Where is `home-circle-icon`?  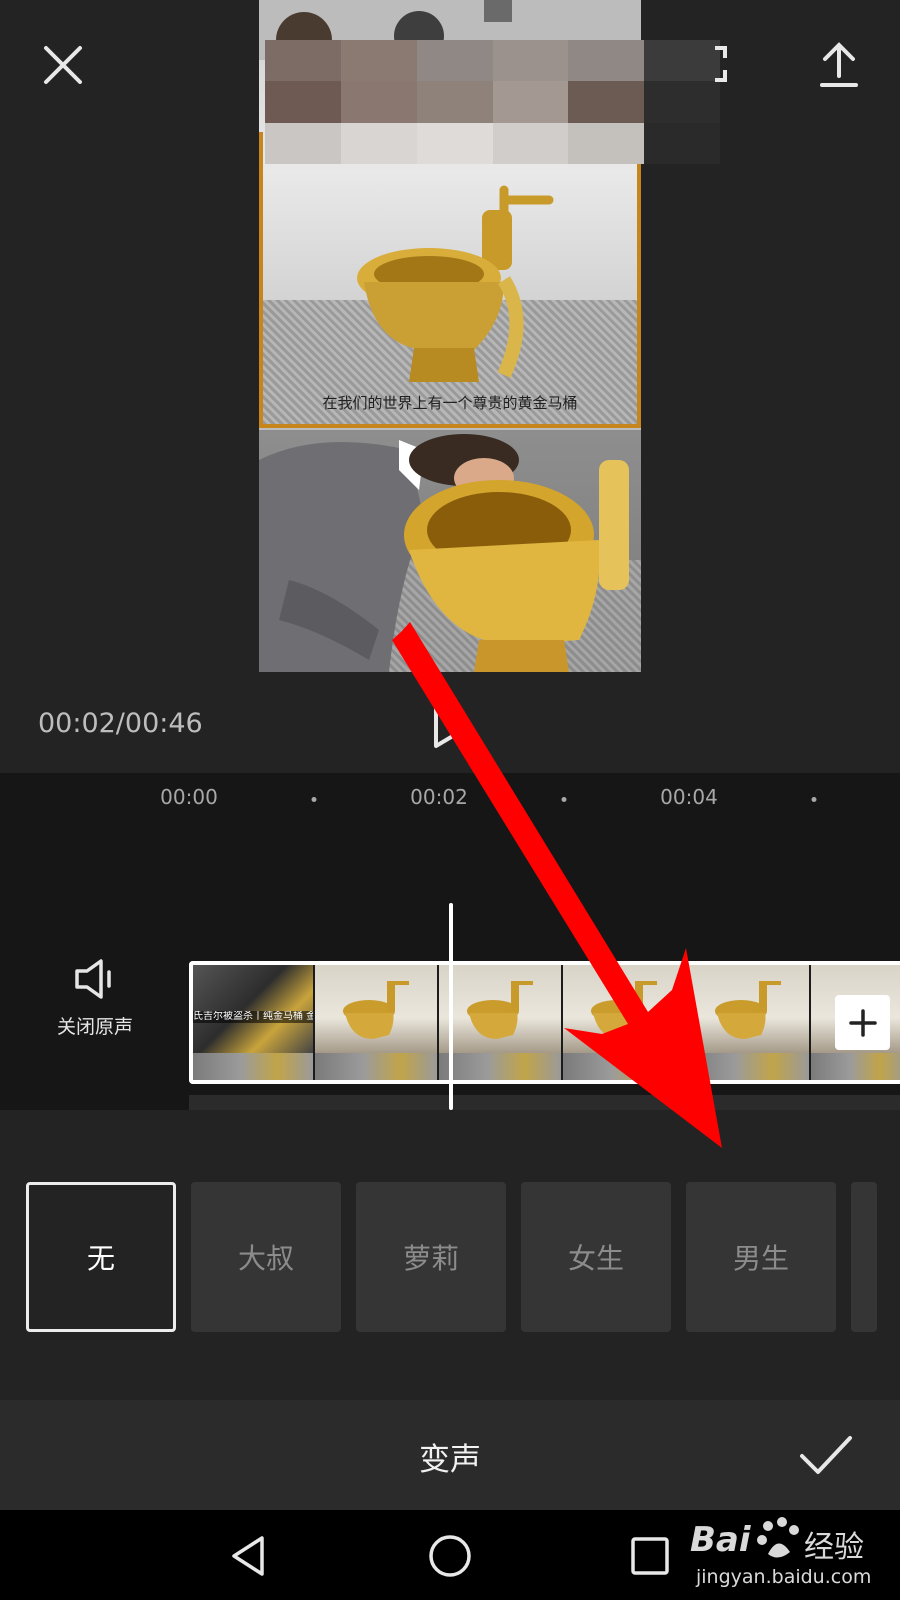 home-circle-icon is located at coordinates (450, 1556).